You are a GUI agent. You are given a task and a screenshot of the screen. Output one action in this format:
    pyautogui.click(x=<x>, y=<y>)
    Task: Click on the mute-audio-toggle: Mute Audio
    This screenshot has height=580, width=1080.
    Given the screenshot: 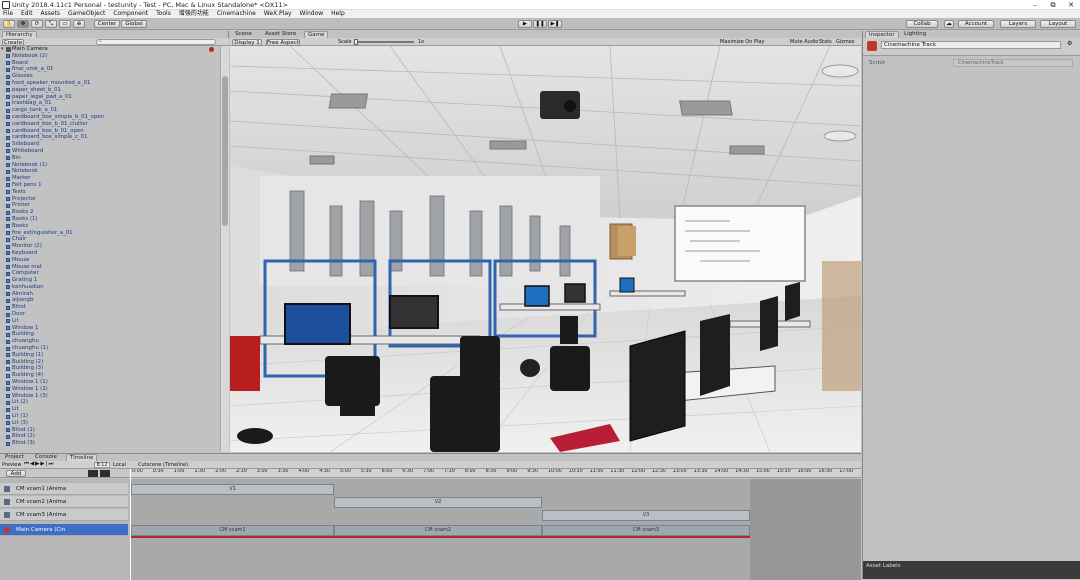 What is the action you would take?
    pyautogui.click(x=804, y=42)
    